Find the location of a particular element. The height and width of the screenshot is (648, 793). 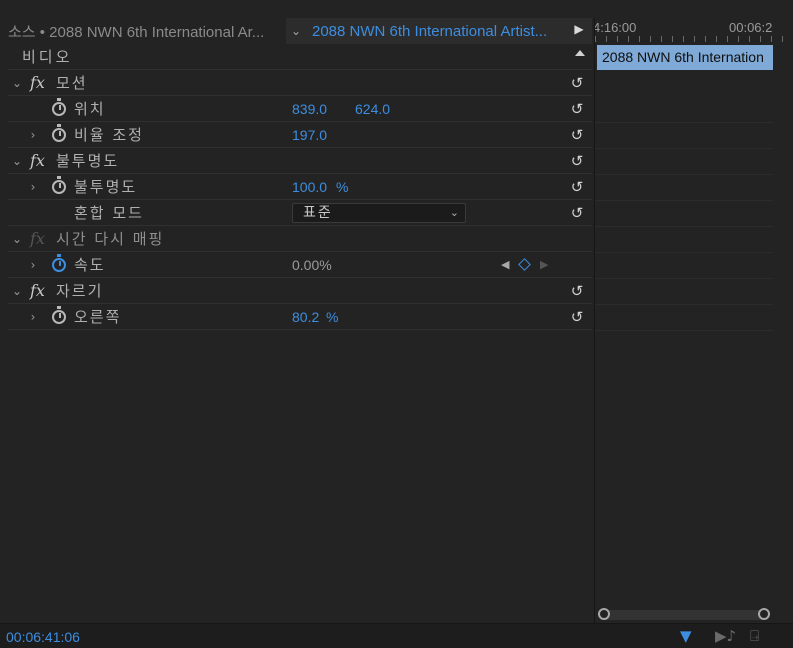

param-crop-right: › 오른쪽 80.2 % ↺ is located at coordinates (300, 317).